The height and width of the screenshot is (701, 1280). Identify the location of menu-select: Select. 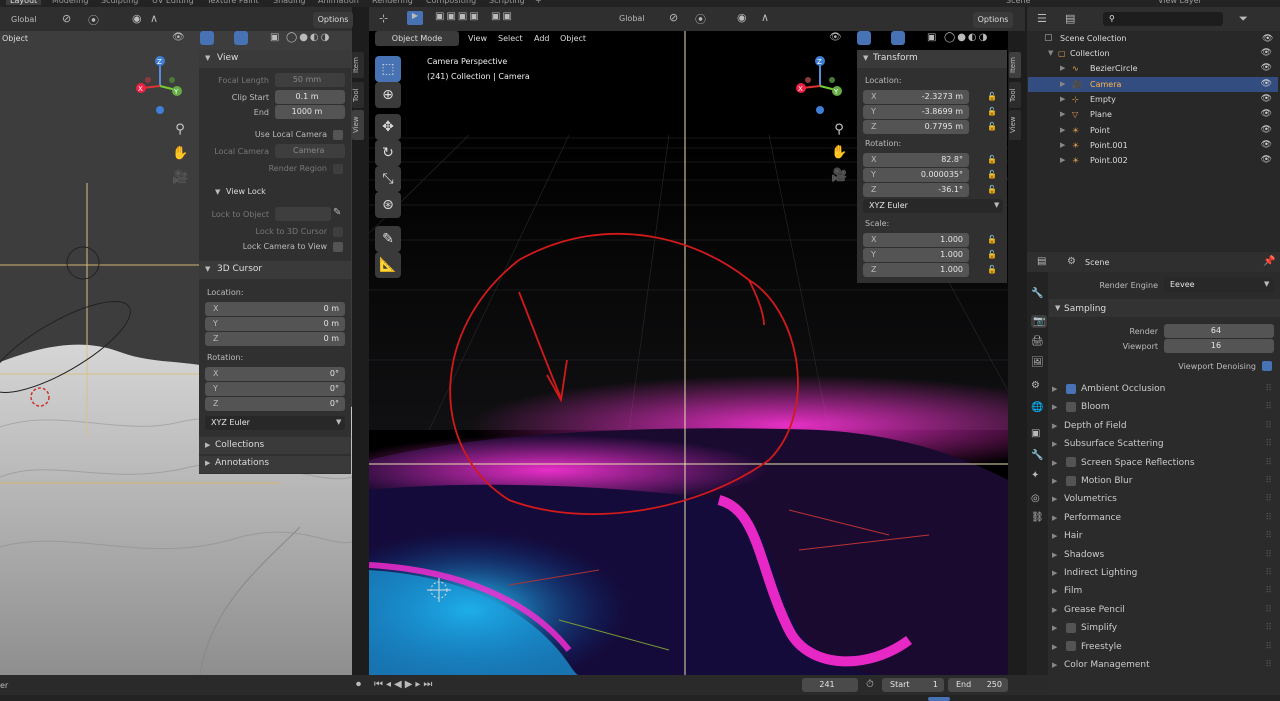
(510, 38).